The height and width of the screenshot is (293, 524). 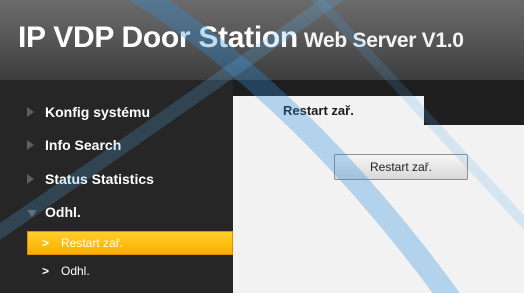 What do you see at coordinates (99, 179) in the screenshot?
I see `sidebar-item-label: Status Statistics` at bounding box center [99, 179].